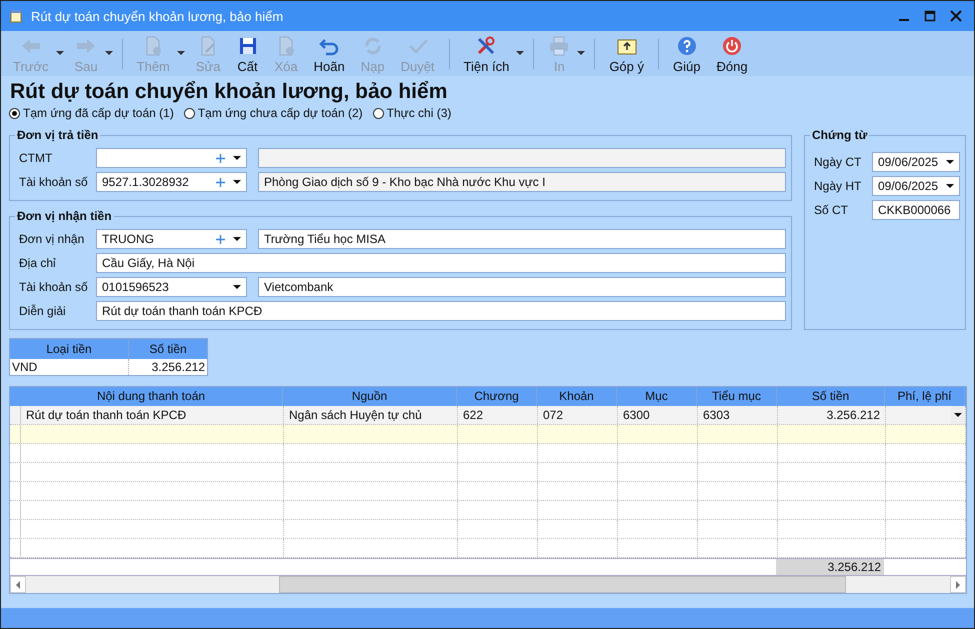 The height and width of the screenshot is (629, 975). Describe the element at coordinates (157, 16) in the screenshot. I see `window-title: Rút dự toán chuyển khoản lương, bảo hiểm` at that location.